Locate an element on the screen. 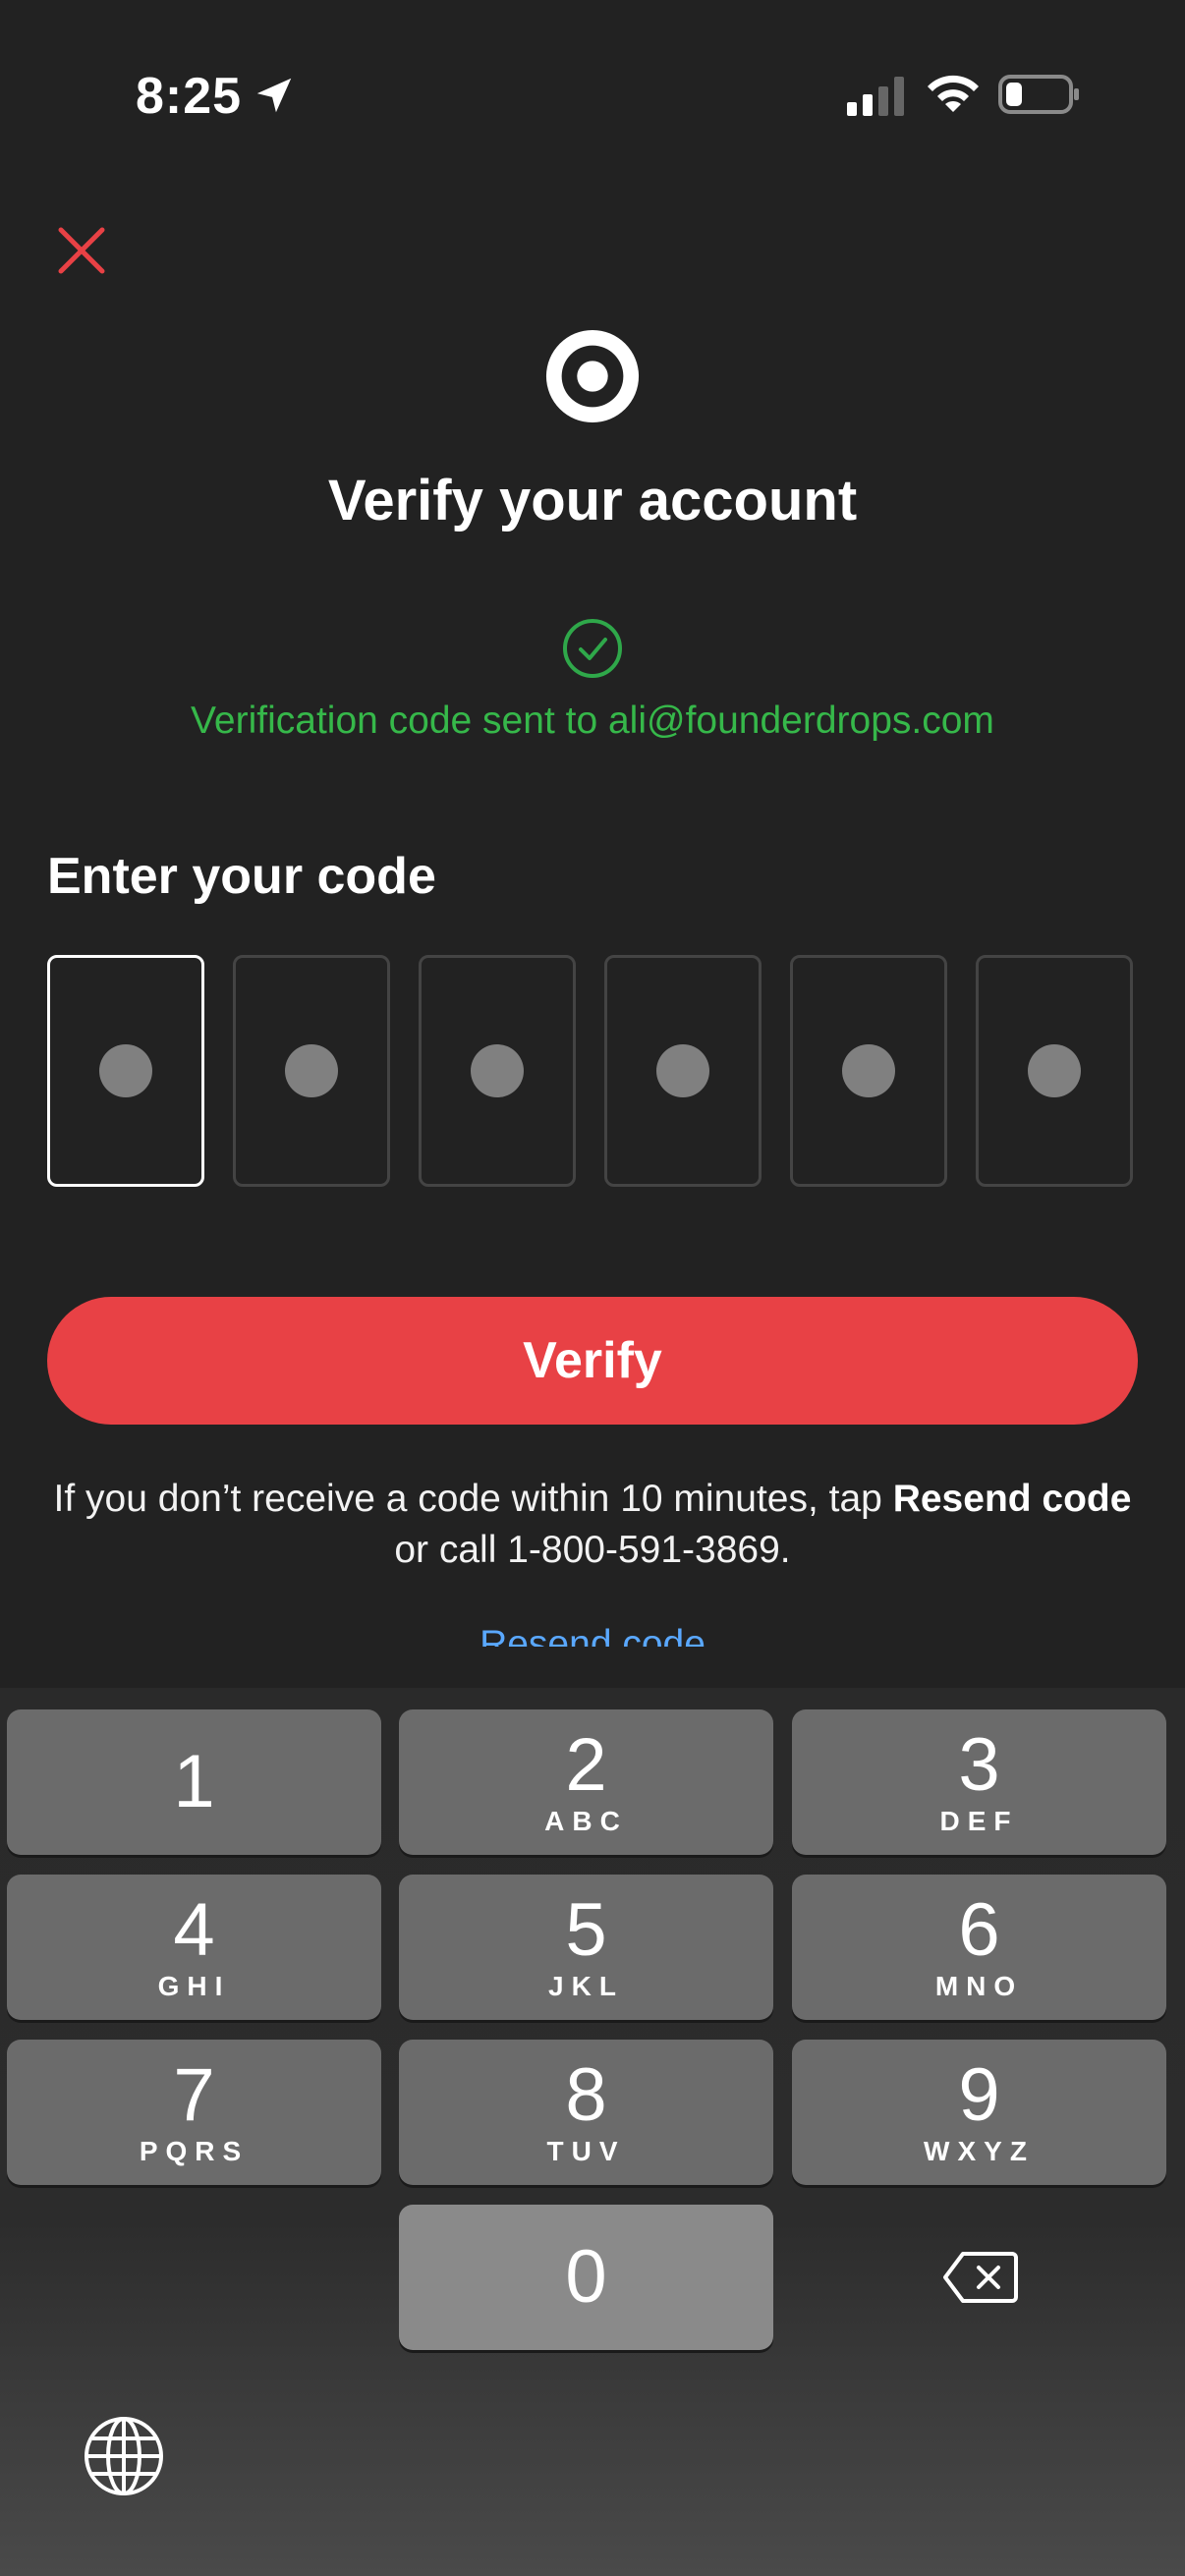  battery-icon is located at coordinates (1038, 94).